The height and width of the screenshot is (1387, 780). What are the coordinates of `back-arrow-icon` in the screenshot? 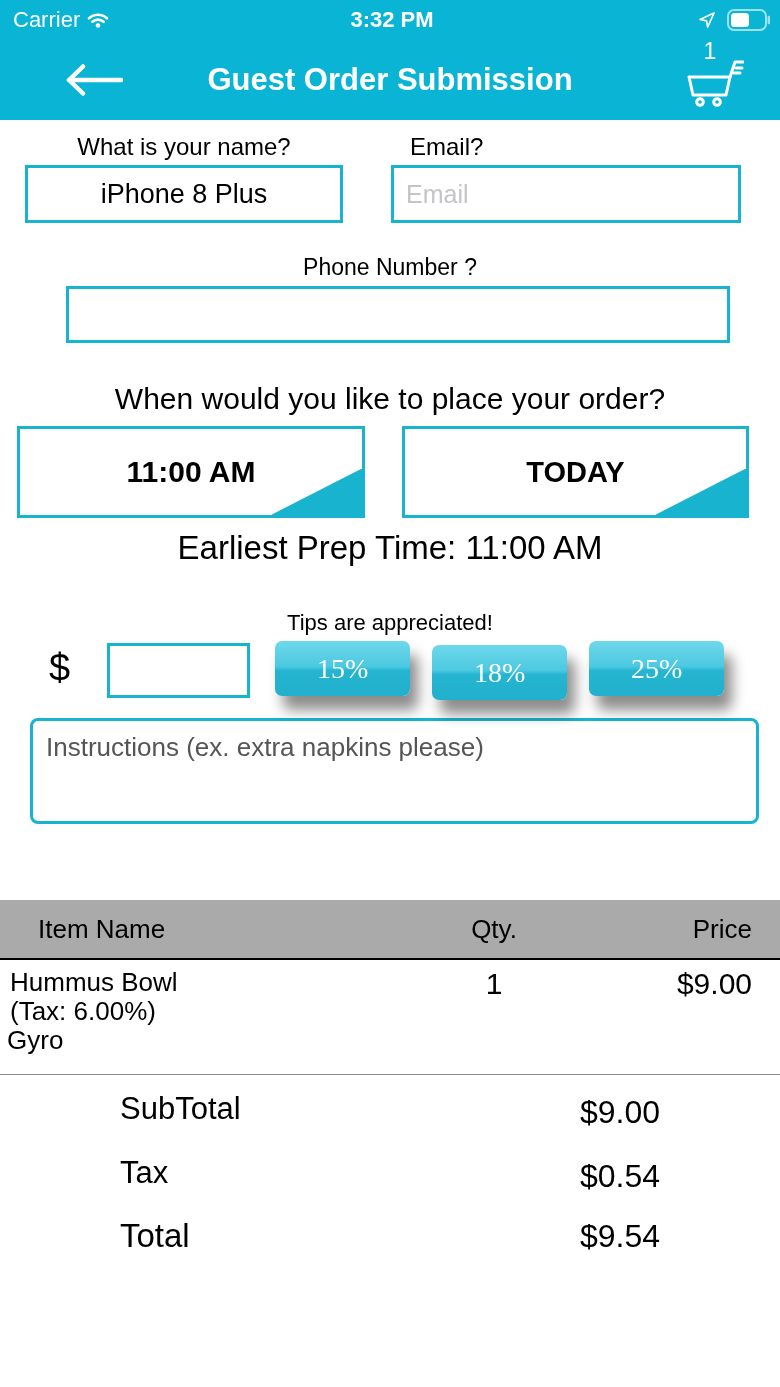 It's located at (94, 80).